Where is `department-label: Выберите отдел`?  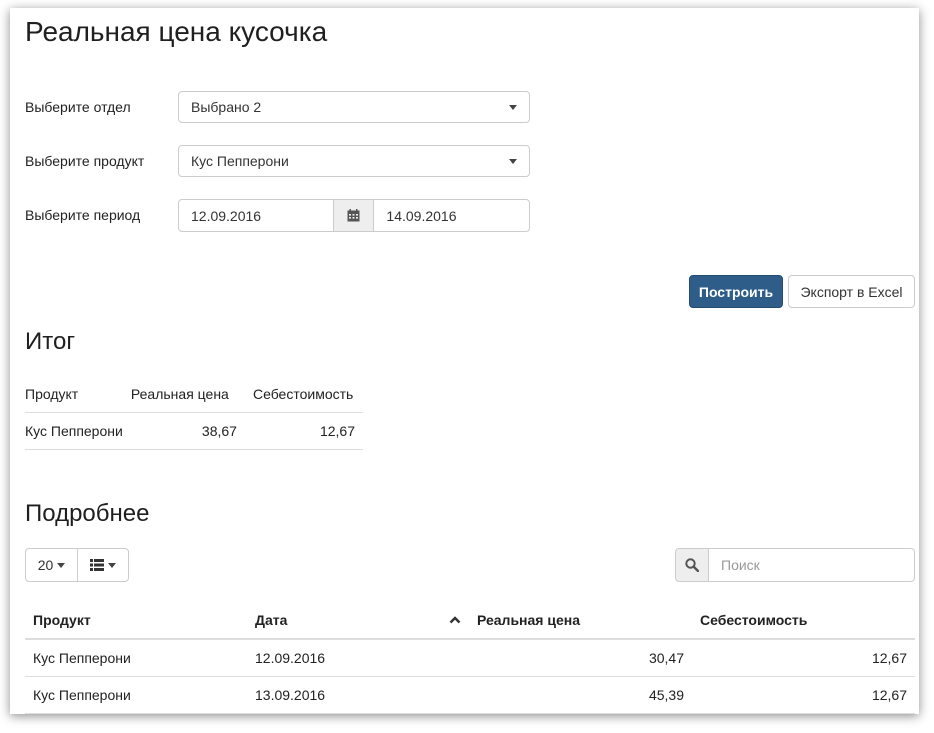
department-label: Выберите отдел is located at coordinates (78, 107).